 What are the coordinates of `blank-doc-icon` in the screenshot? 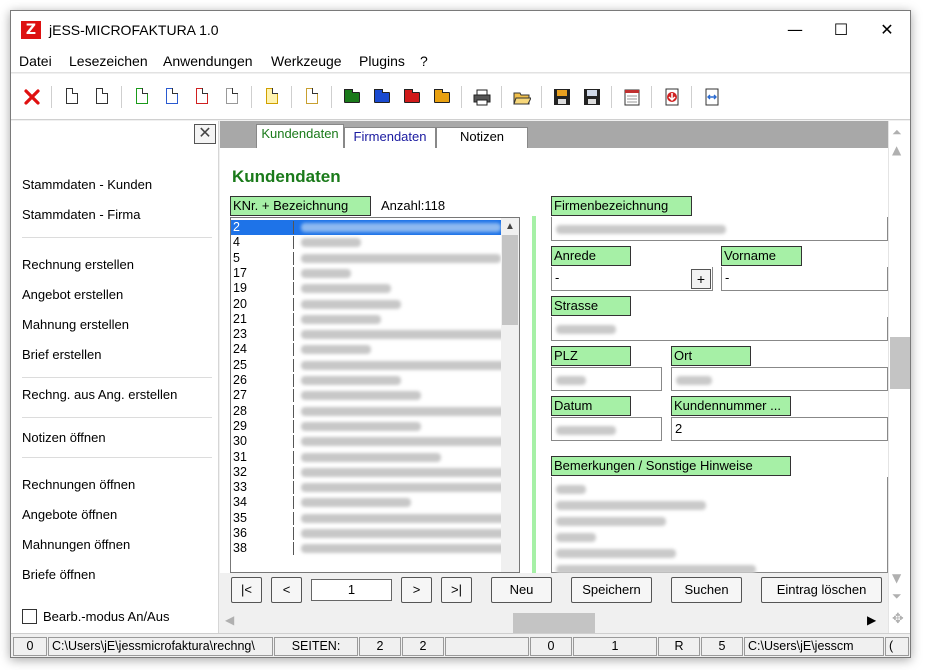 It's located at (312, 97).